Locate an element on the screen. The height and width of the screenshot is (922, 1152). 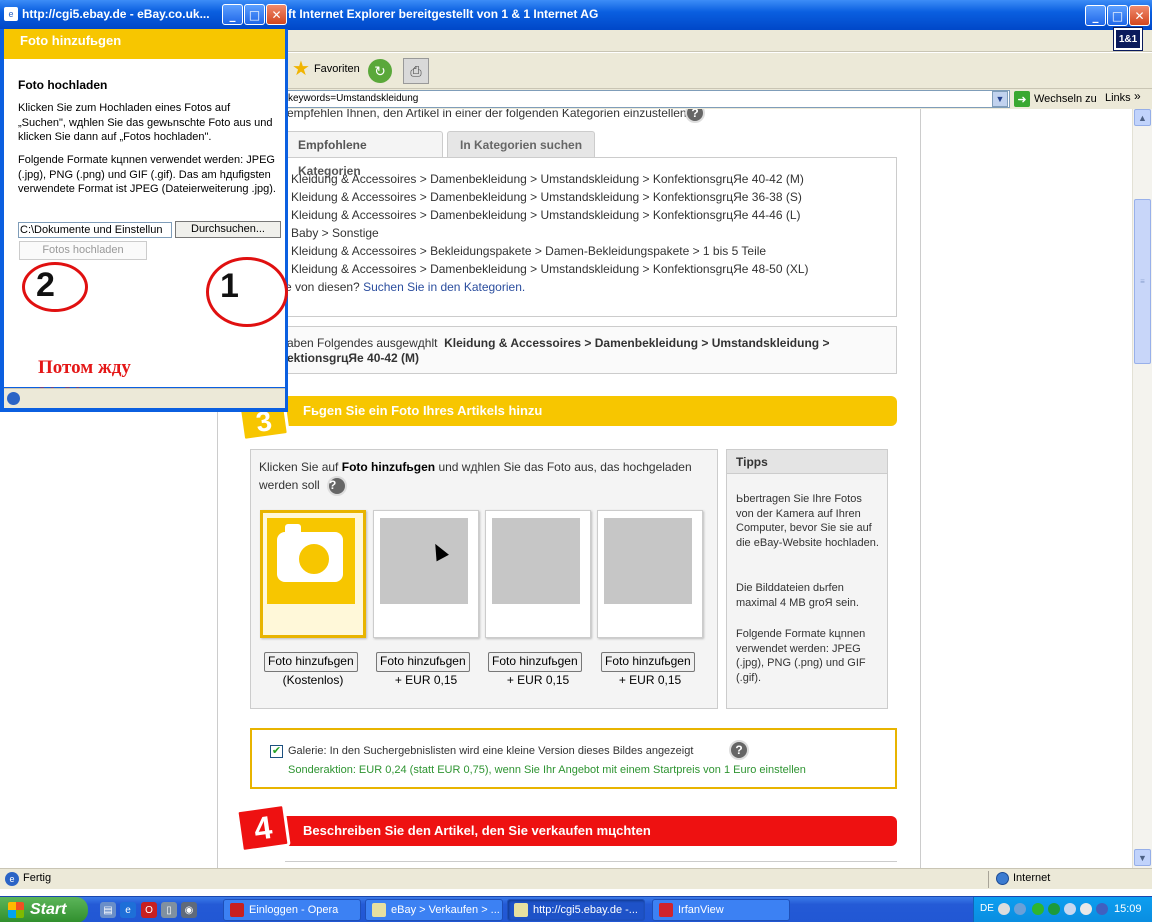
chevron-down-icon: ▼ is located at coordinates (1000, 99).